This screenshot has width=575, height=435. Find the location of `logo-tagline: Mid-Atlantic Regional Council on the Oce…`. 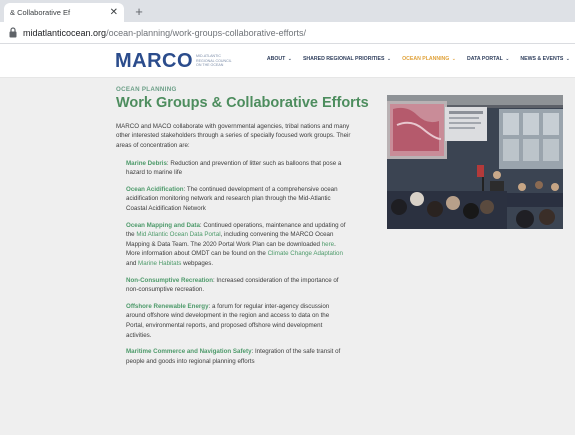

logo-tagline: Mid-Atlantic Regional Council on the Oce… is located at coordinates (214, 61).